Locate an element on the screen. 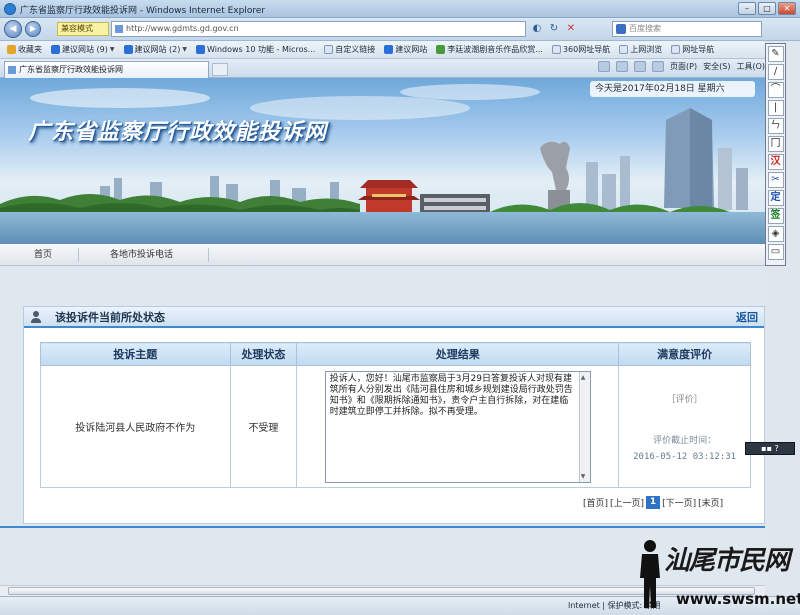 The image size is (800, 615). pager-first: [首页] is located at coordinates (595, 502).